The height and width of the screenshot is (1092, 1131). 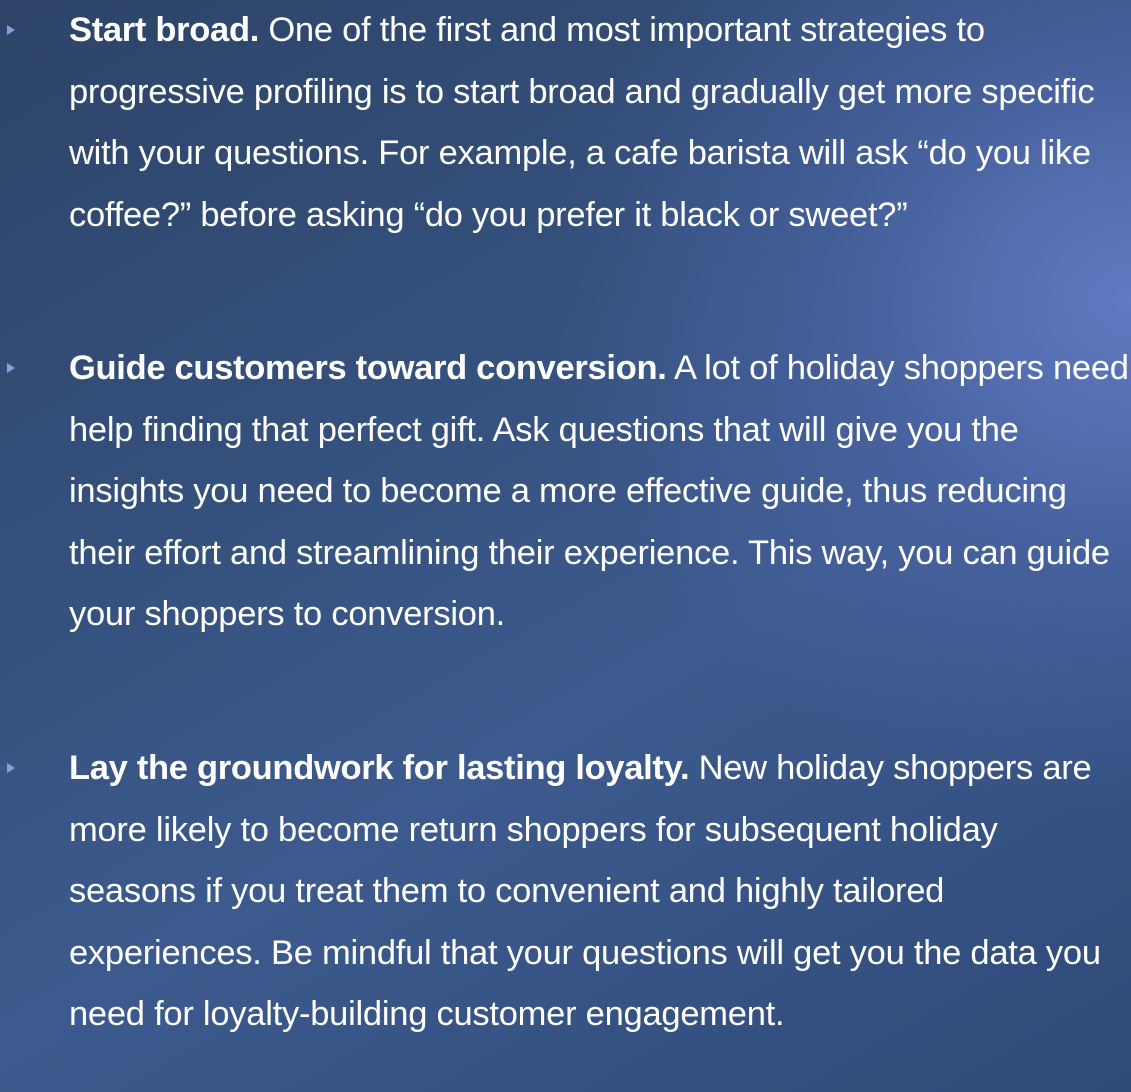 I want to click on bullet-lead: Lay the groundwork for lasting loyalty., so click(x=379, y=768).